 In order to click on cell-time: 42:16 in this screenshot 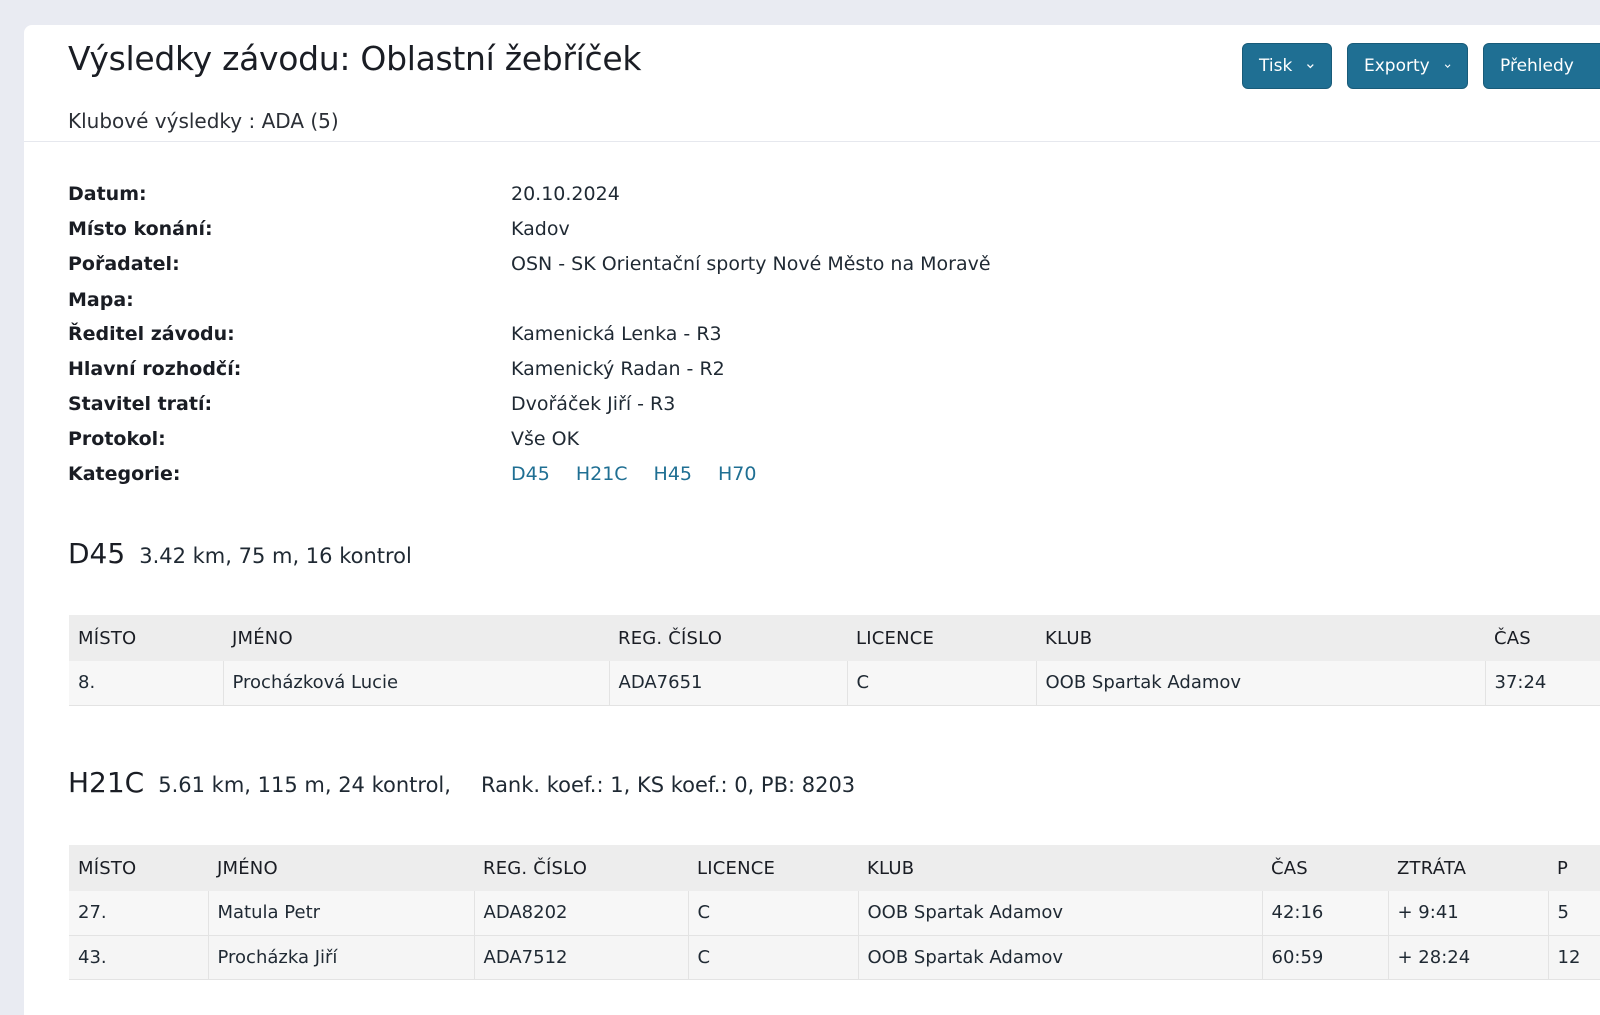, I will do `click(1325, 913)`.